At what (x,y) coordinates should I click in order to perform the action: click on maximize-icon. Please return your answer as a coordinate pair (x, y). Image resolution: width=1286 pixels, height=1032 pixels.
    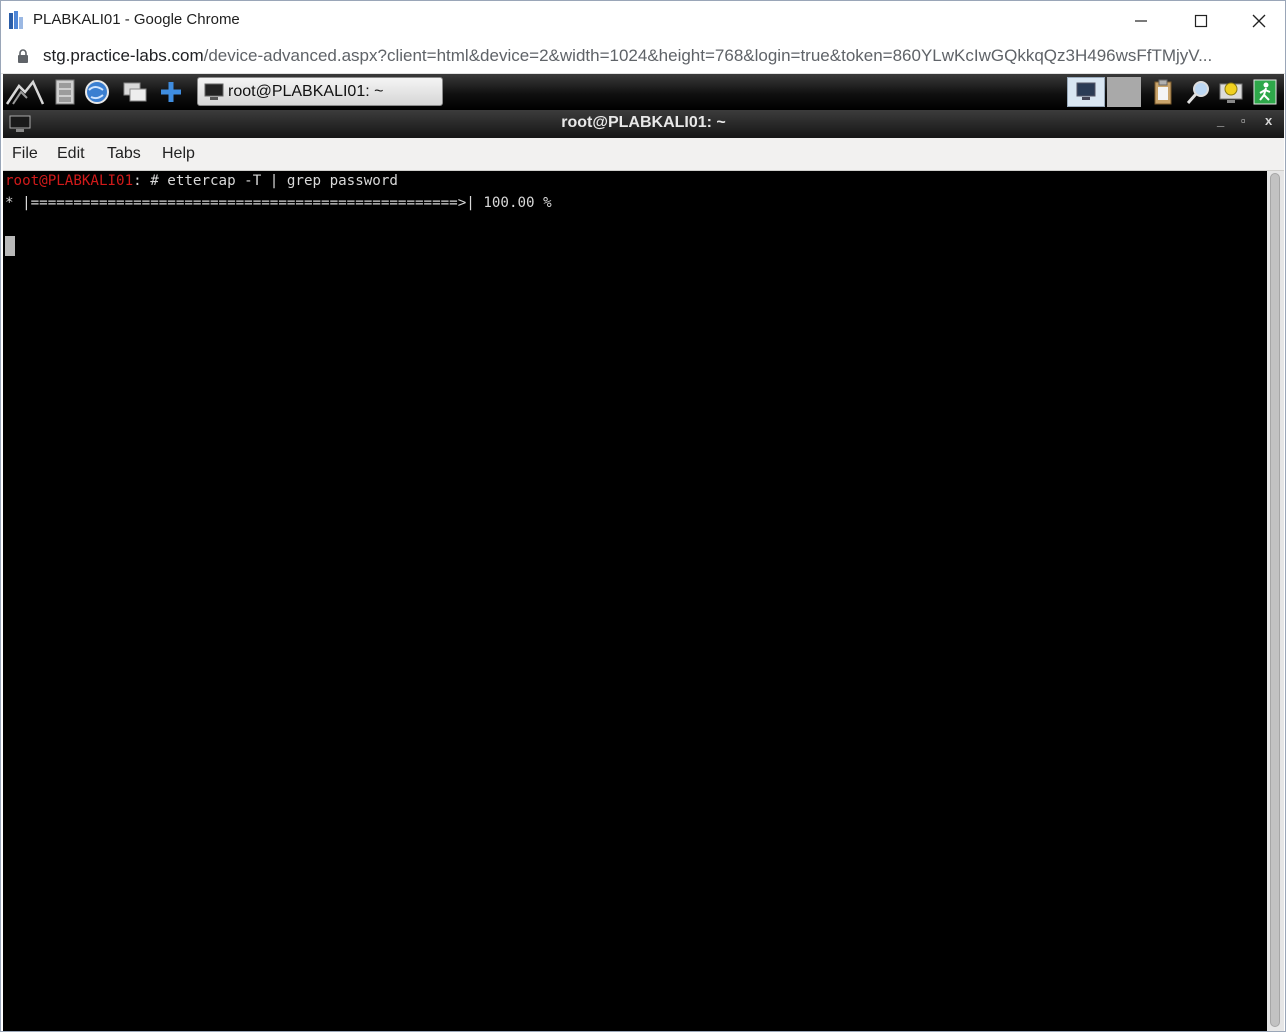
    Looking at the image, I should click on (1201, 20).